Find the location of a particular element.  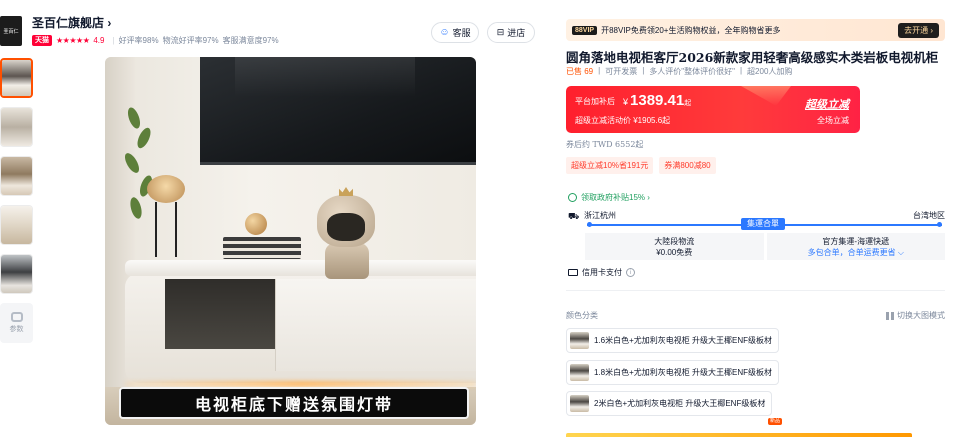

leaf-icon is located at coordinates (572, 197).